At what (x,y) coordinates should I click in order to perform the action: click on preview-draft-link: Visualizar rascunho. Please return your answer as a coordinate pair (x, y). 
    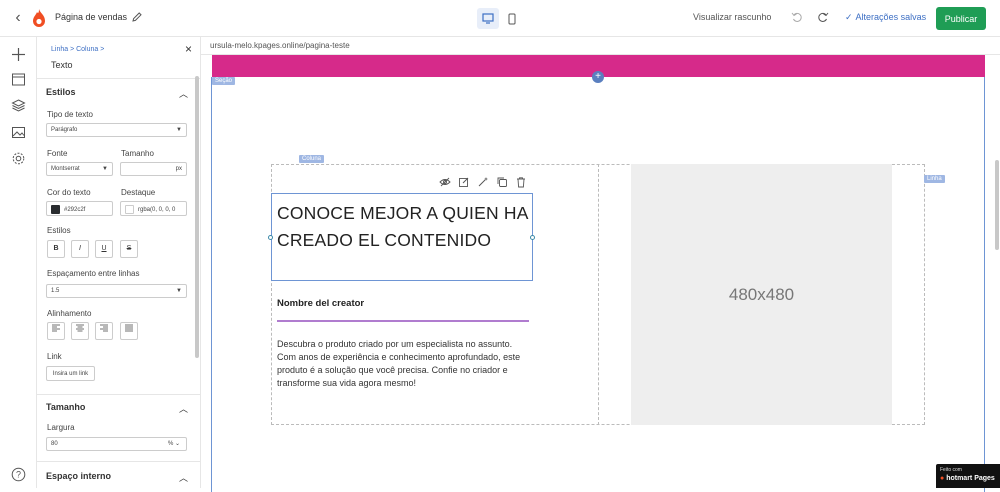
    Looking at the image, I should click on (732, 17).